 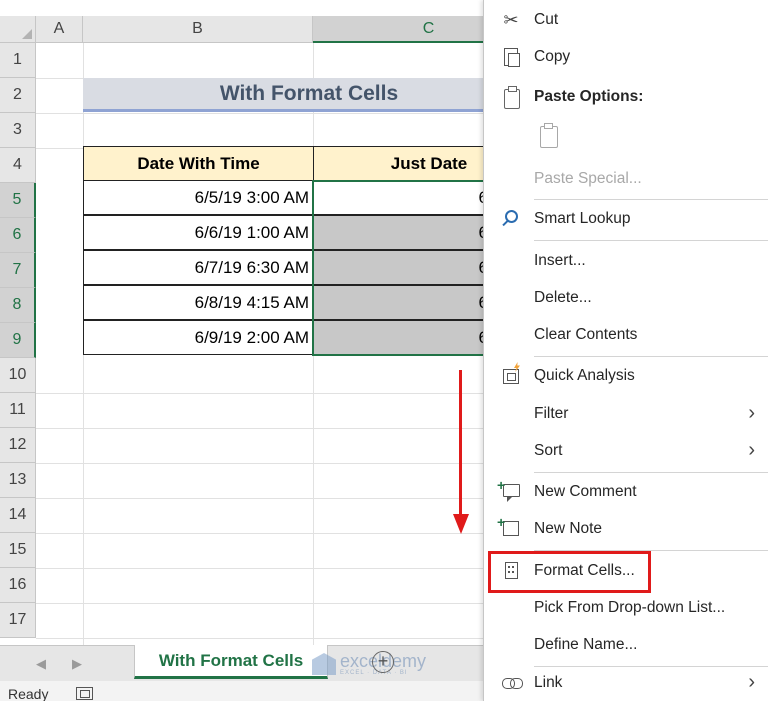 I want to click on menu-item-smart-lookup: Smart Lookup, so click(x=626, y=219).